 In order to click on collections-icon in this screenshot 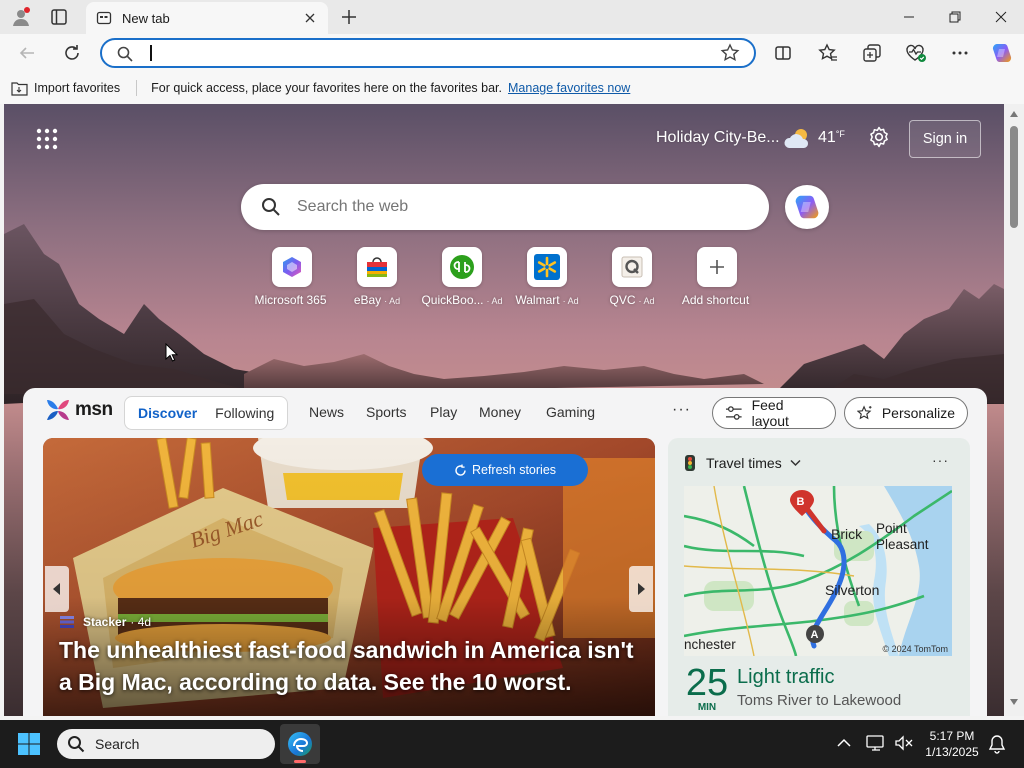, I will do `click(872, 53)`.